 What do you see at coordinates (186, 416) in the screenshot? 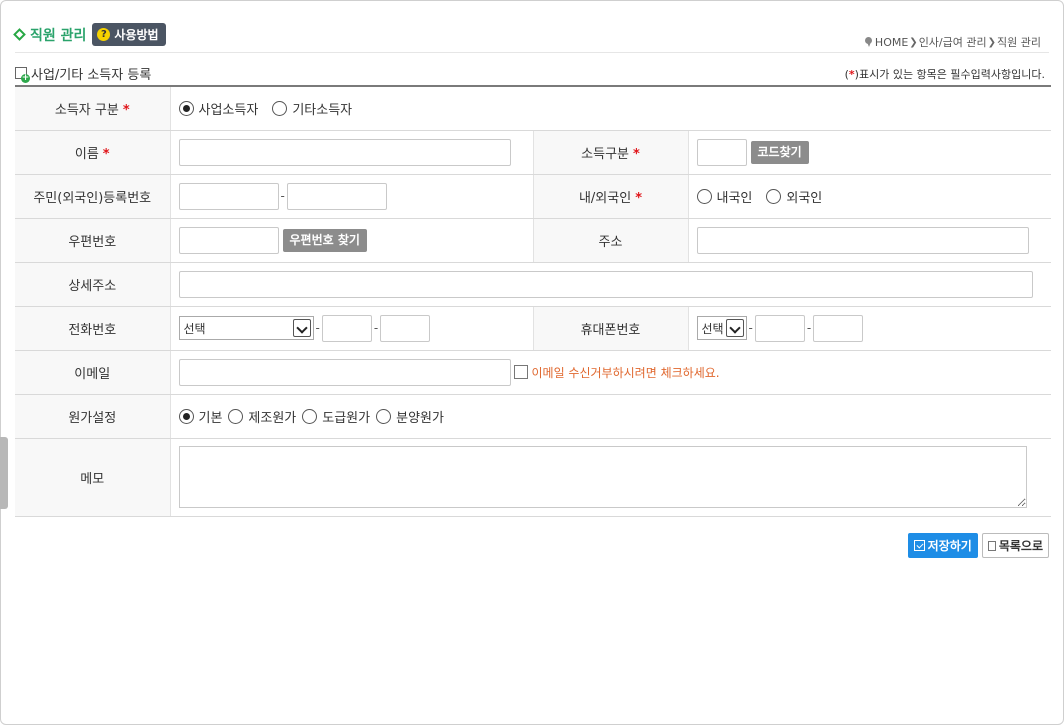
I see `radio-cost-basic` at bounding box center [186, 416].